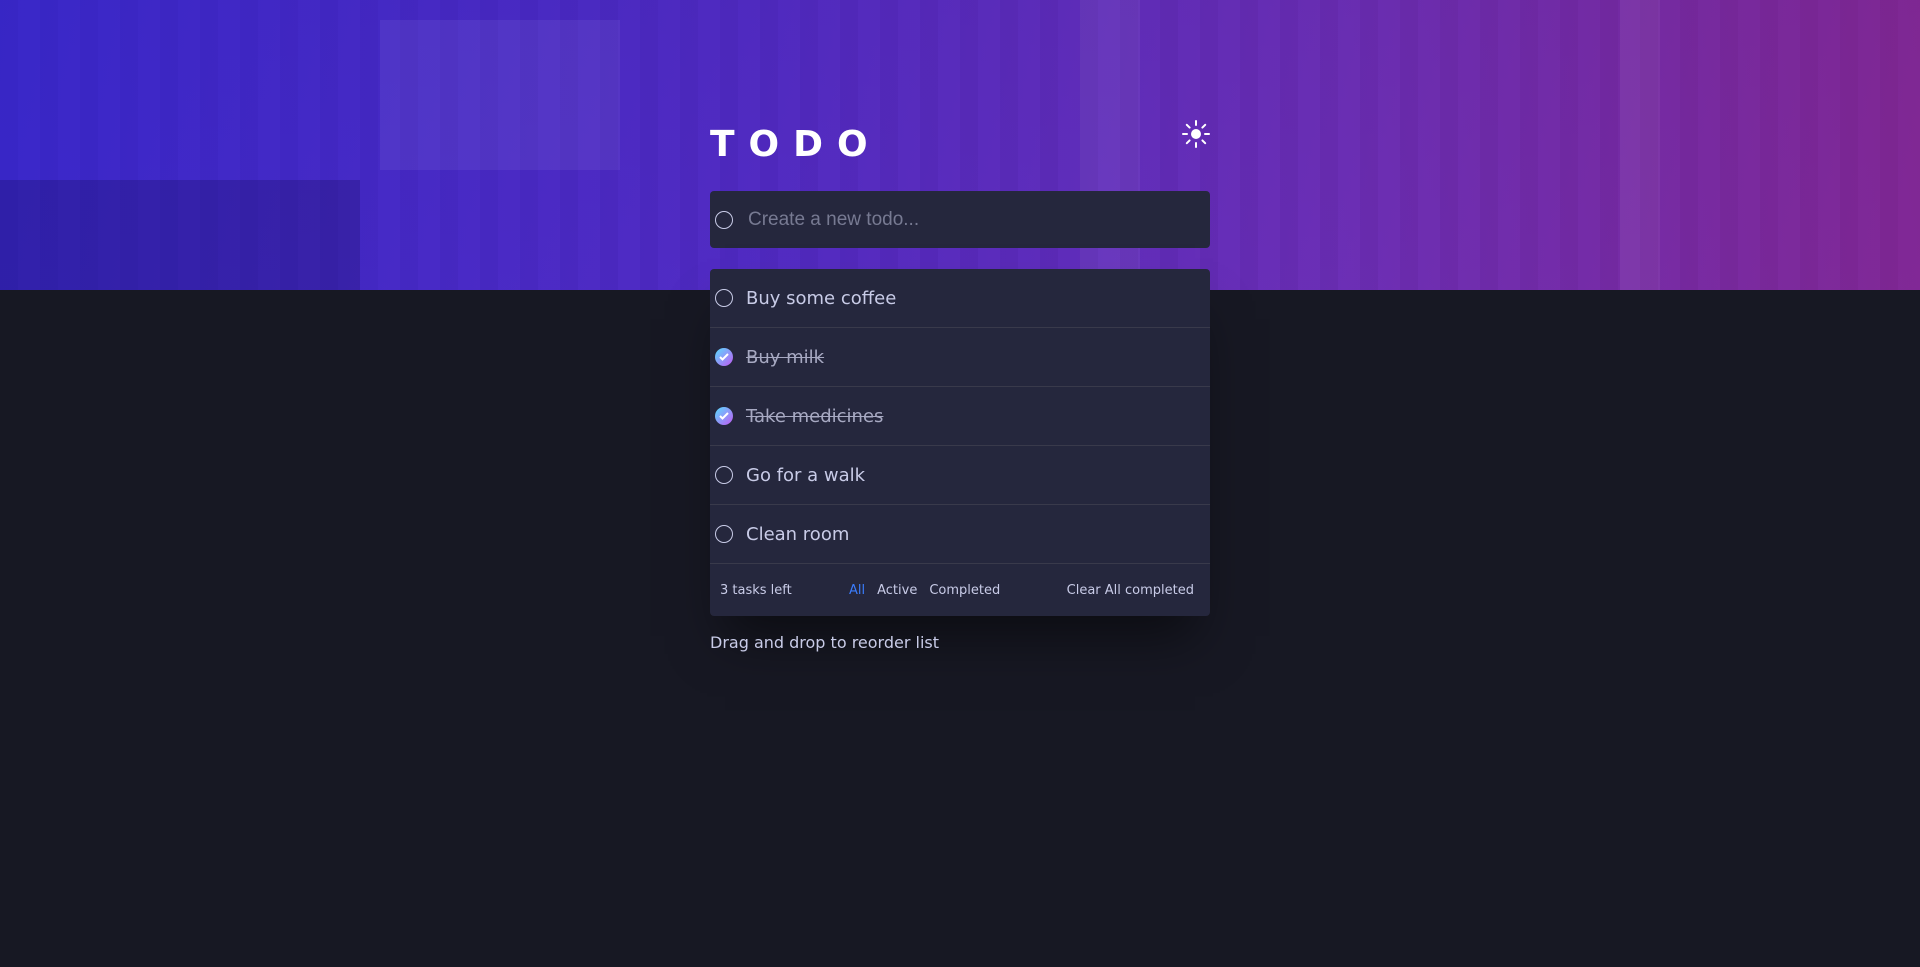 The image size is (1920, 967). What do you see at coordinates (724, 219) in the screenshot?
I see `new-todo-check-circle` at bounding box center [724, 219].